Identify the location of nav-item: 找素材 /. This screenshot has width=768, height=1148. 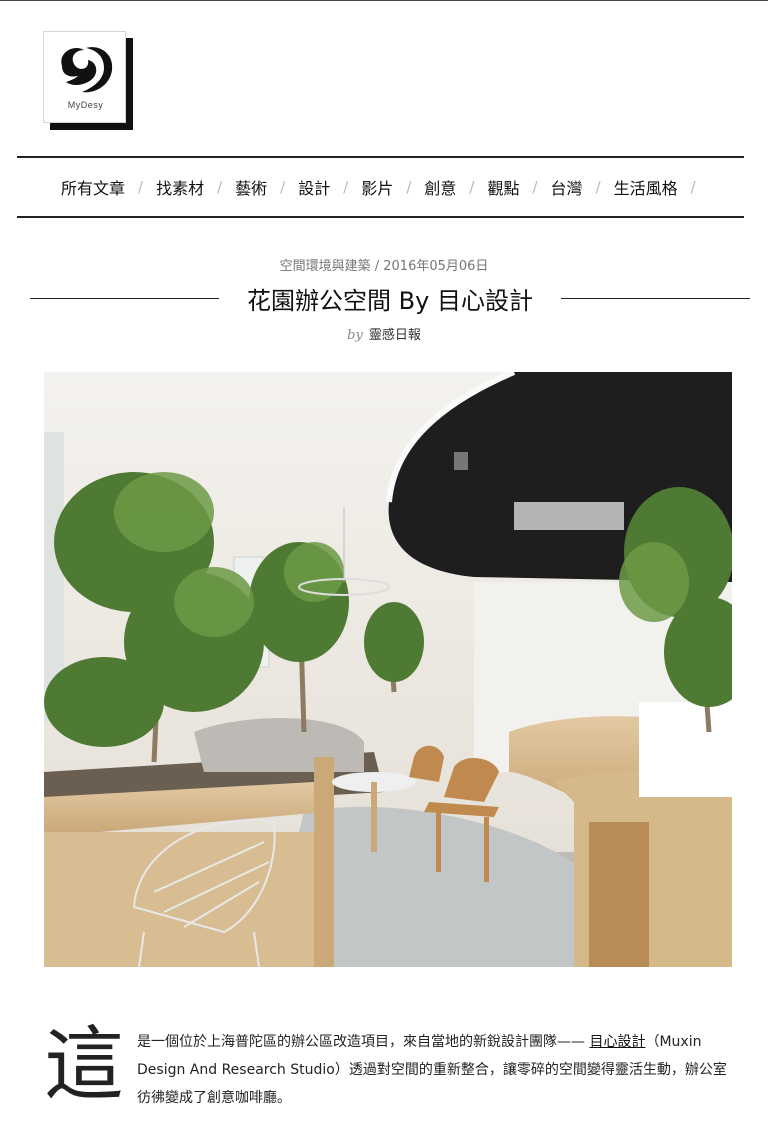
(195, 187).